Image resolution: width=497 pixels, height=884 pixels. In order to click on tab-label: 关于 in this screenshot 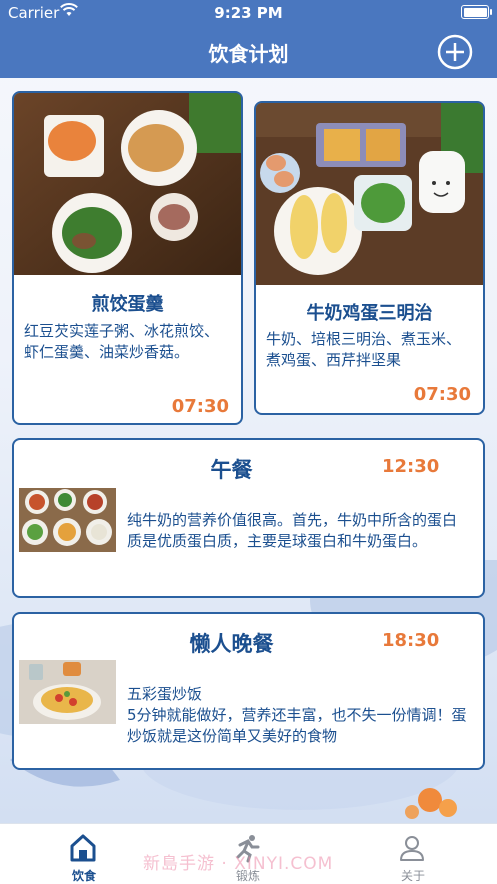, I will do `click(412, 876)`.